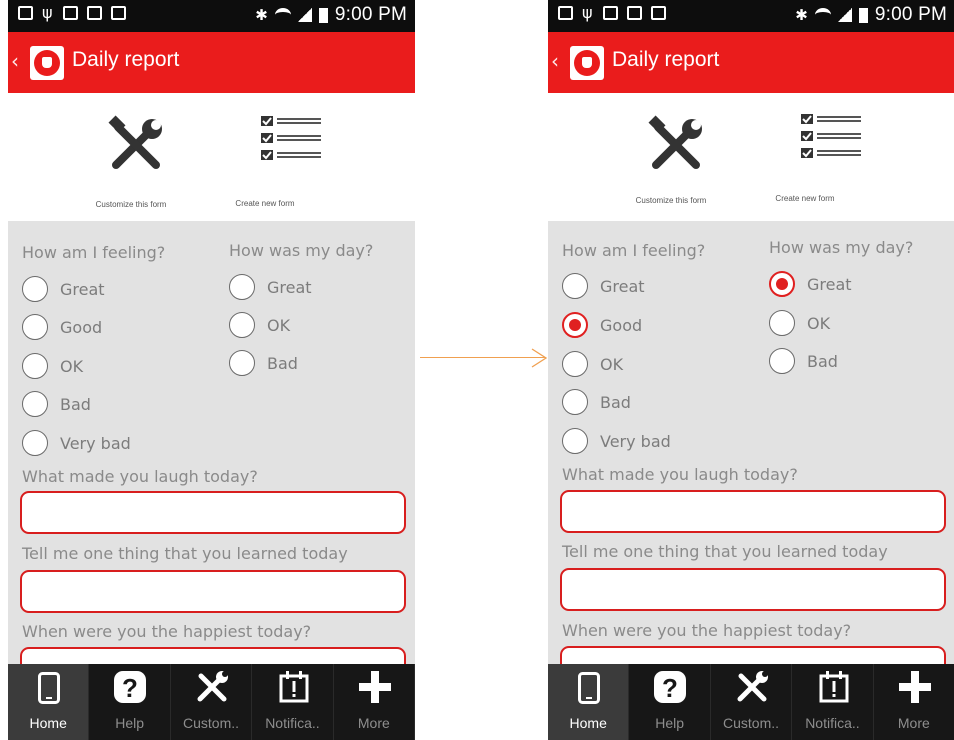 Image resolution: width=954 pixels, height=740 pixels. I want to click on customize-form-label: Customize this form, so click(671, 200).